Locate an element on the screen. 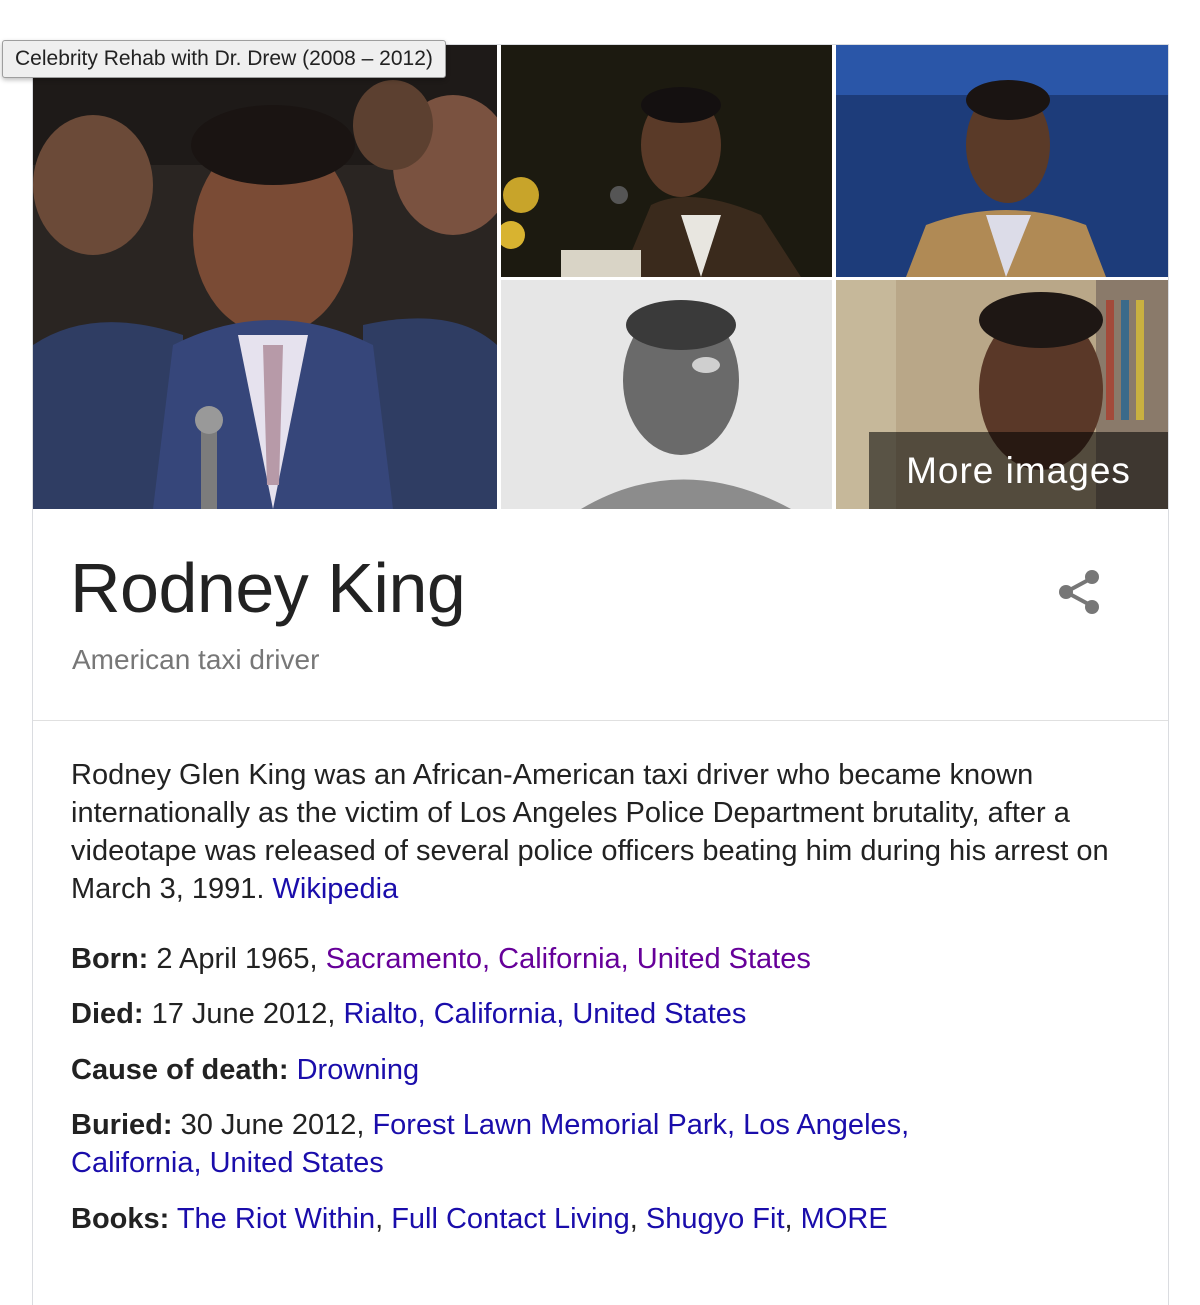  fact-label: Cause of death: is located at coordinates (180, 1070).